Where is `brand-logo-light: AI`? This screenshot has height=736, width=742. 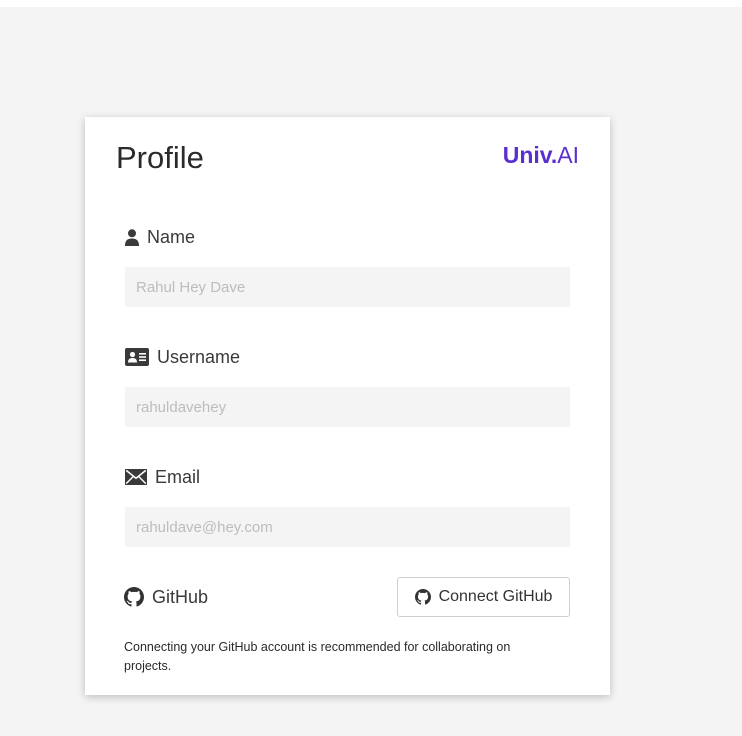 brand-logo-light: AI is located at coordinates (568, 155).